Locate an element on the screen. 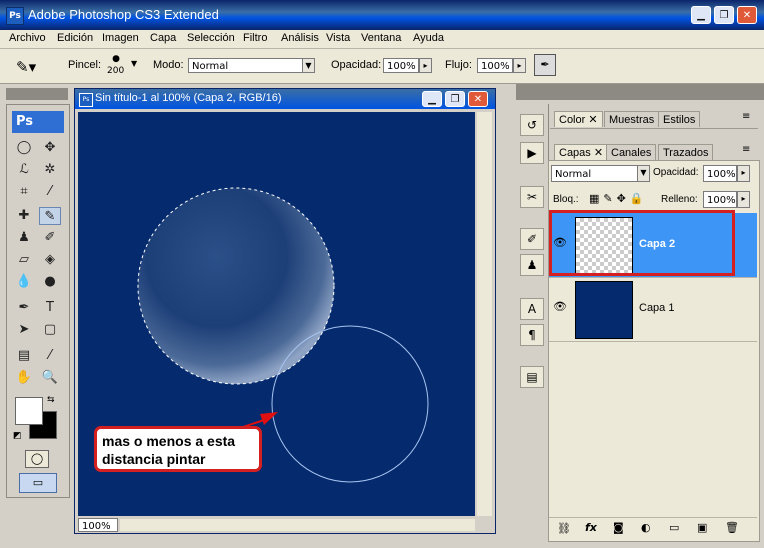  stamp-tool-icon: ♟ is located at coordinates (24, 238).